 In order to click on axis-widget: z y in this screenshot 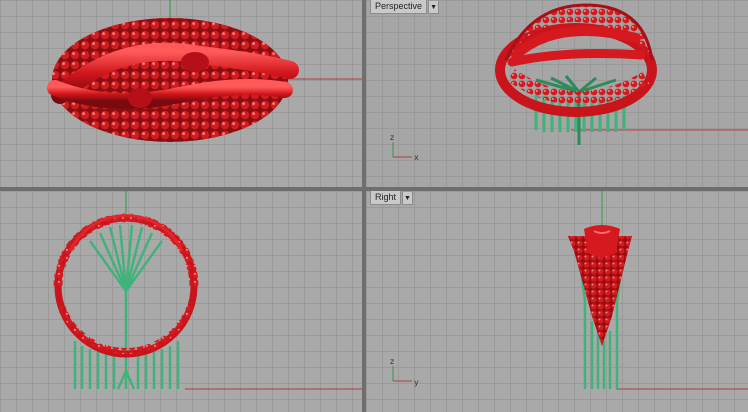, I will do `click(404, 372)`.